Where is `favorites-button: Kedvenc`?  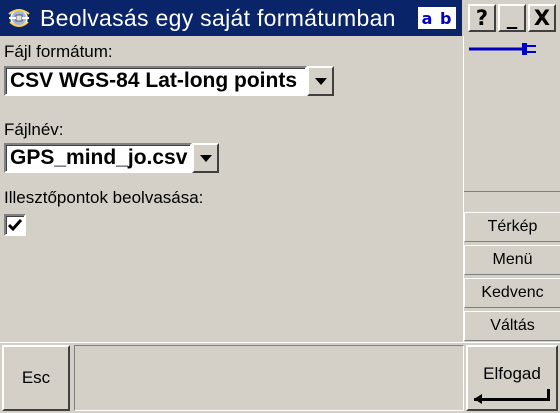 favorites-button: Kedvenc is located at coordinates (512, 293).